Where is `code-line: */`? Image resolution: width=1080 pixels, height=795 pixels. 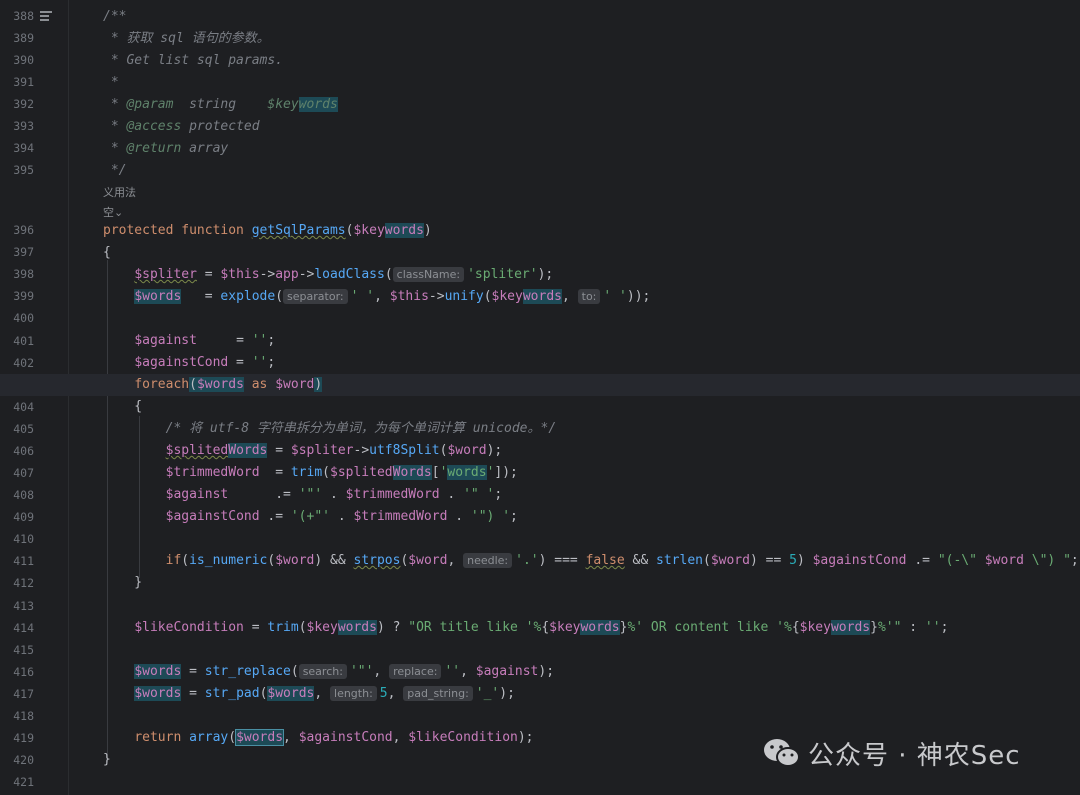 code-line: */ is located at coordinates (540, 171).